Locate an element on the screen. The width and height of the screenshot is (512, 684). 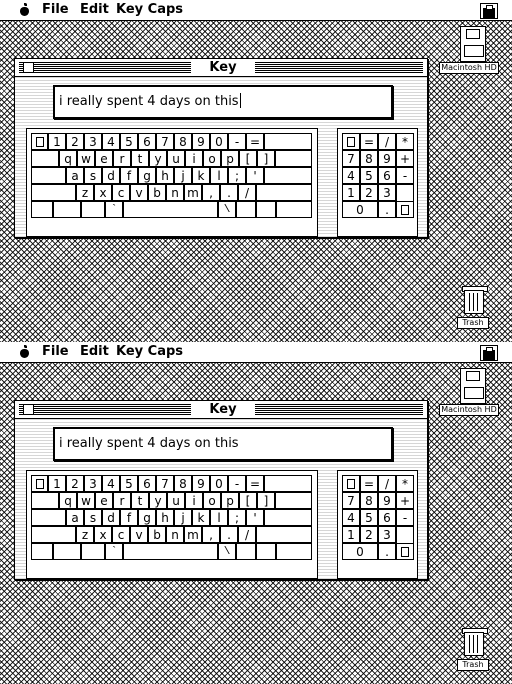
keypad-2: 2 is located at coordinates (369, 192).